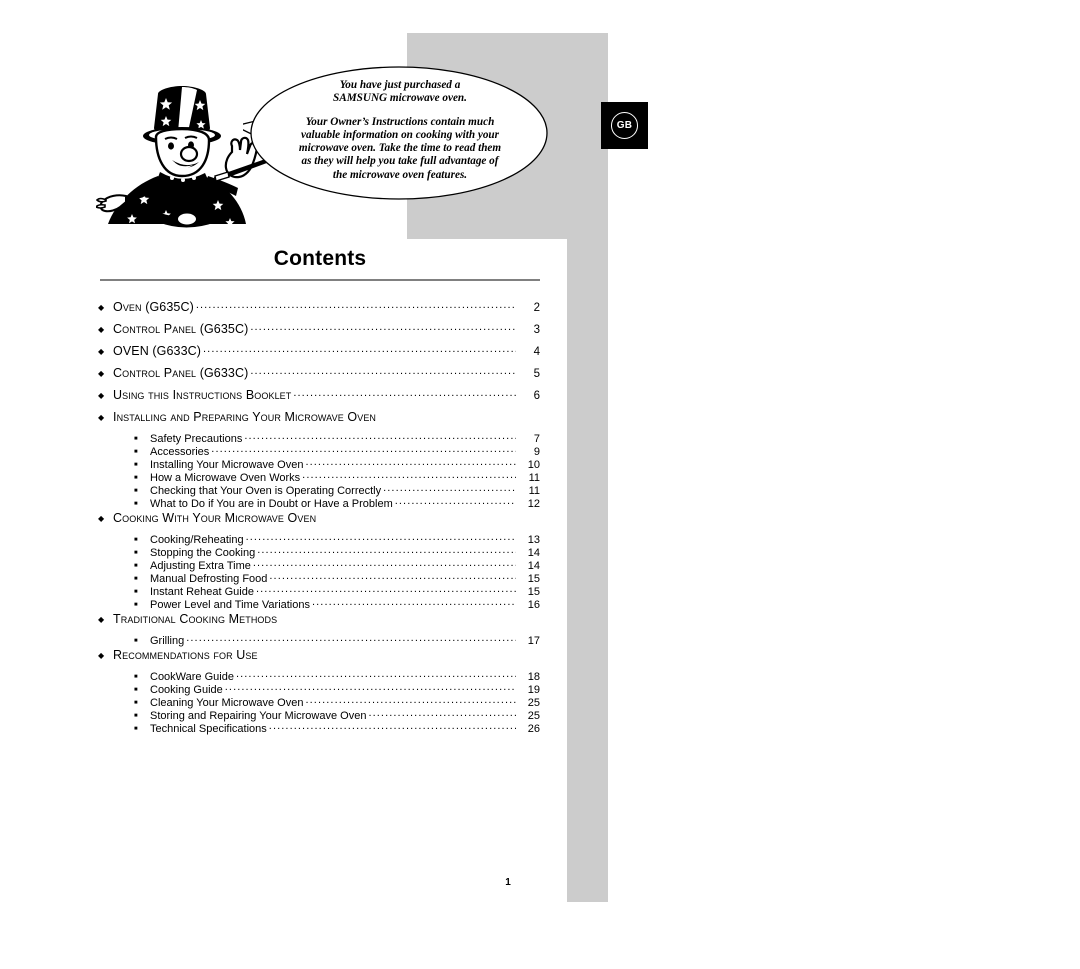  What do you see at coordinates (536, 352) in the screenshot?
I see `toc-page-number: 4` at bounding box center [536, 352].